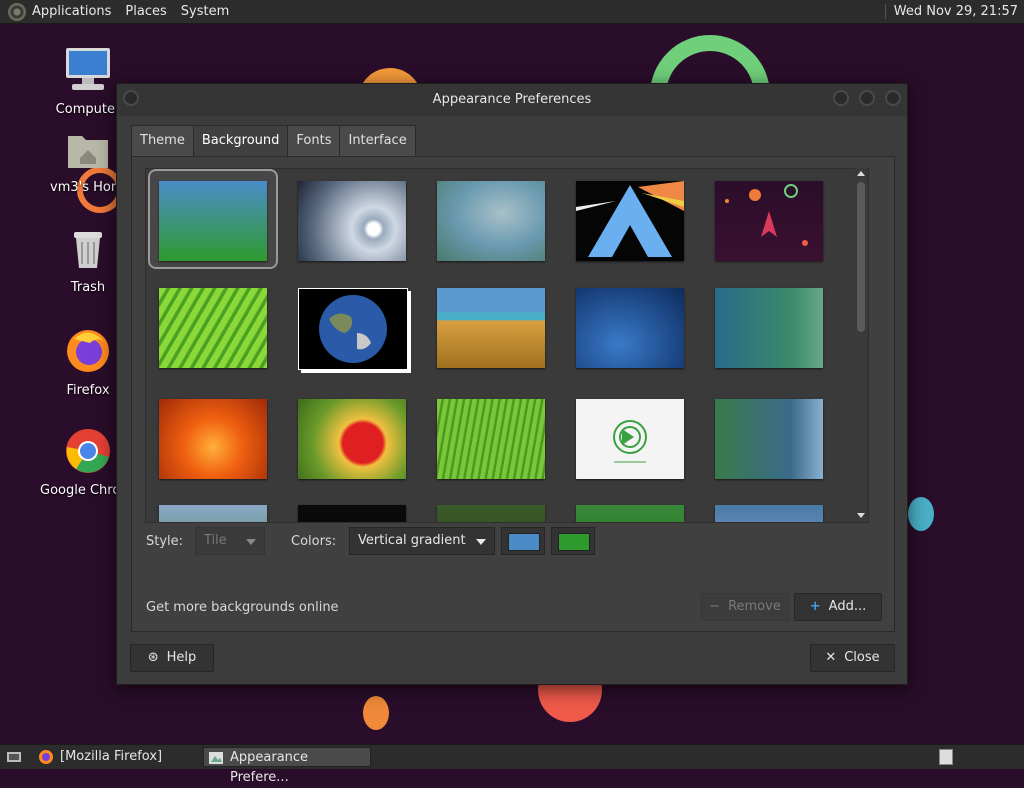 The height and width of the screenshot is (788, 1024). Describe the element at coordinates (377, 140) in the screenshot. I see `tab-interface: Interface` at that location.